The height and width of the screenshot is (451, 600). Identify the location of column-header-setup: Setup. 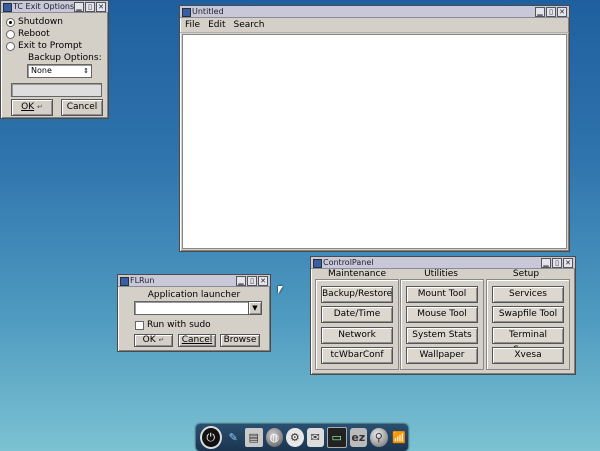
(526, 274).